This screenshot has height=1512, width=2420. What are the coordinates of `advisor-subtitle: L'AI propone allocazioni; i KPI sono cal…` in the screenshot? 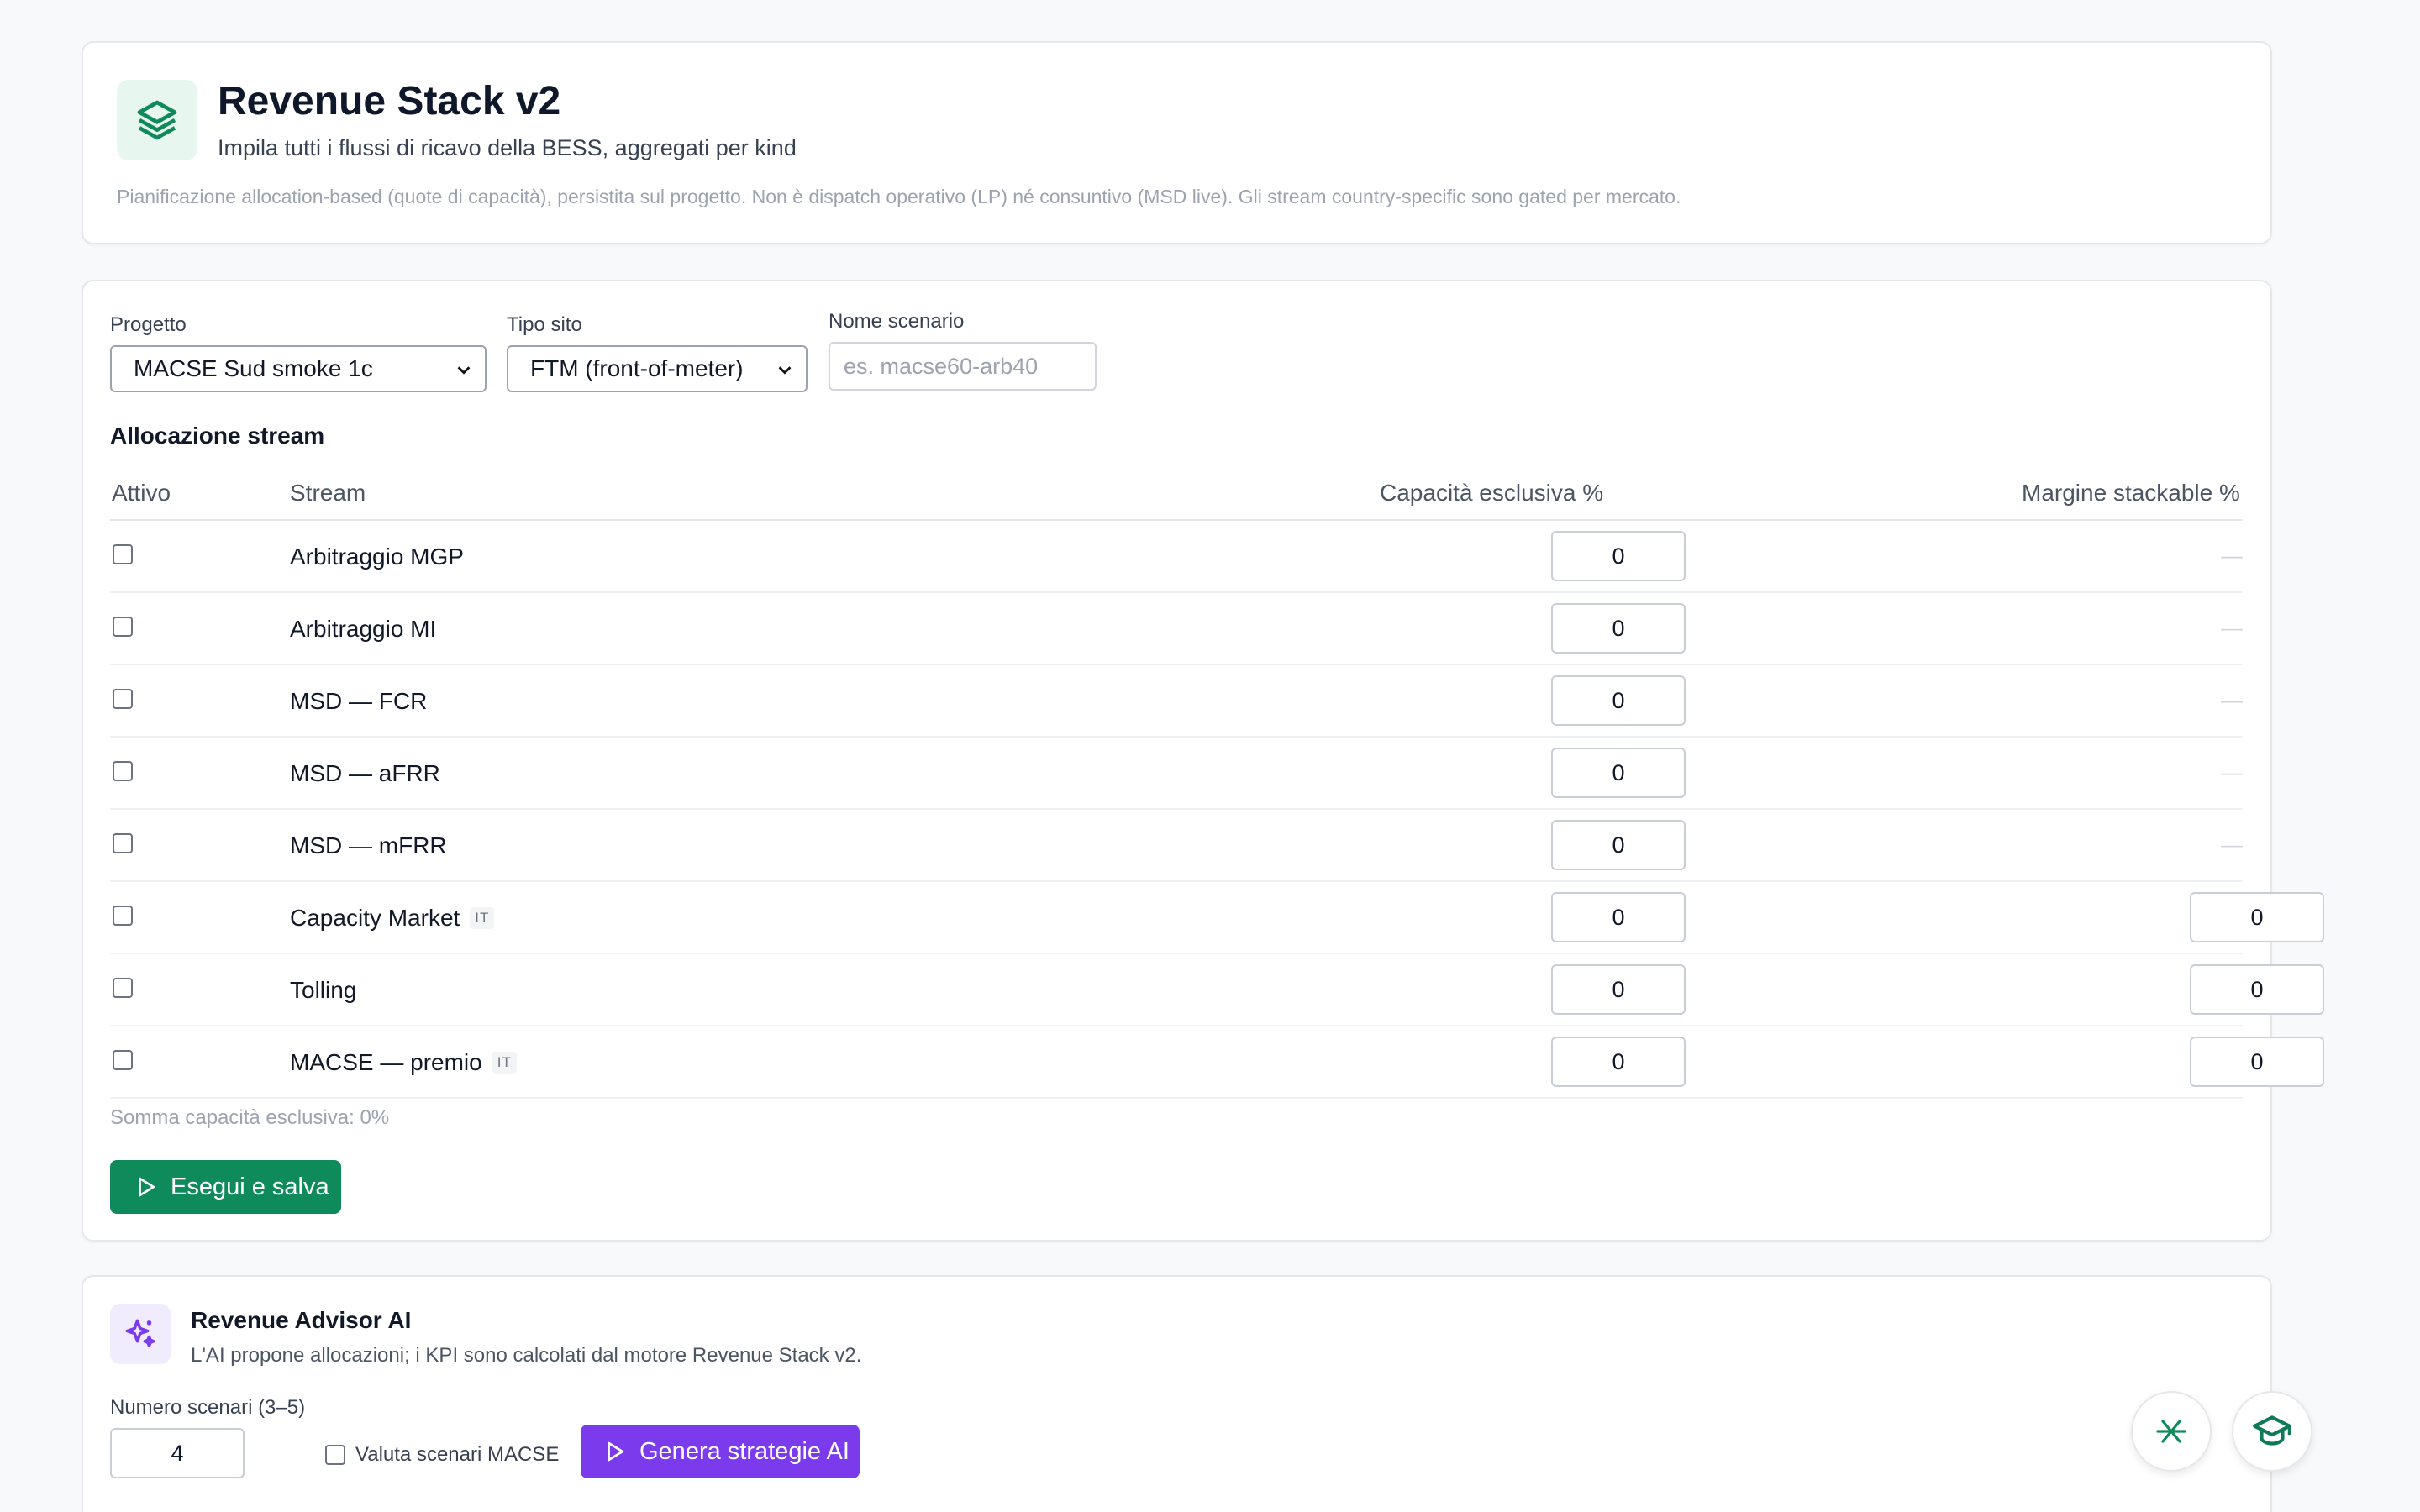 It's located at (526, 1355).